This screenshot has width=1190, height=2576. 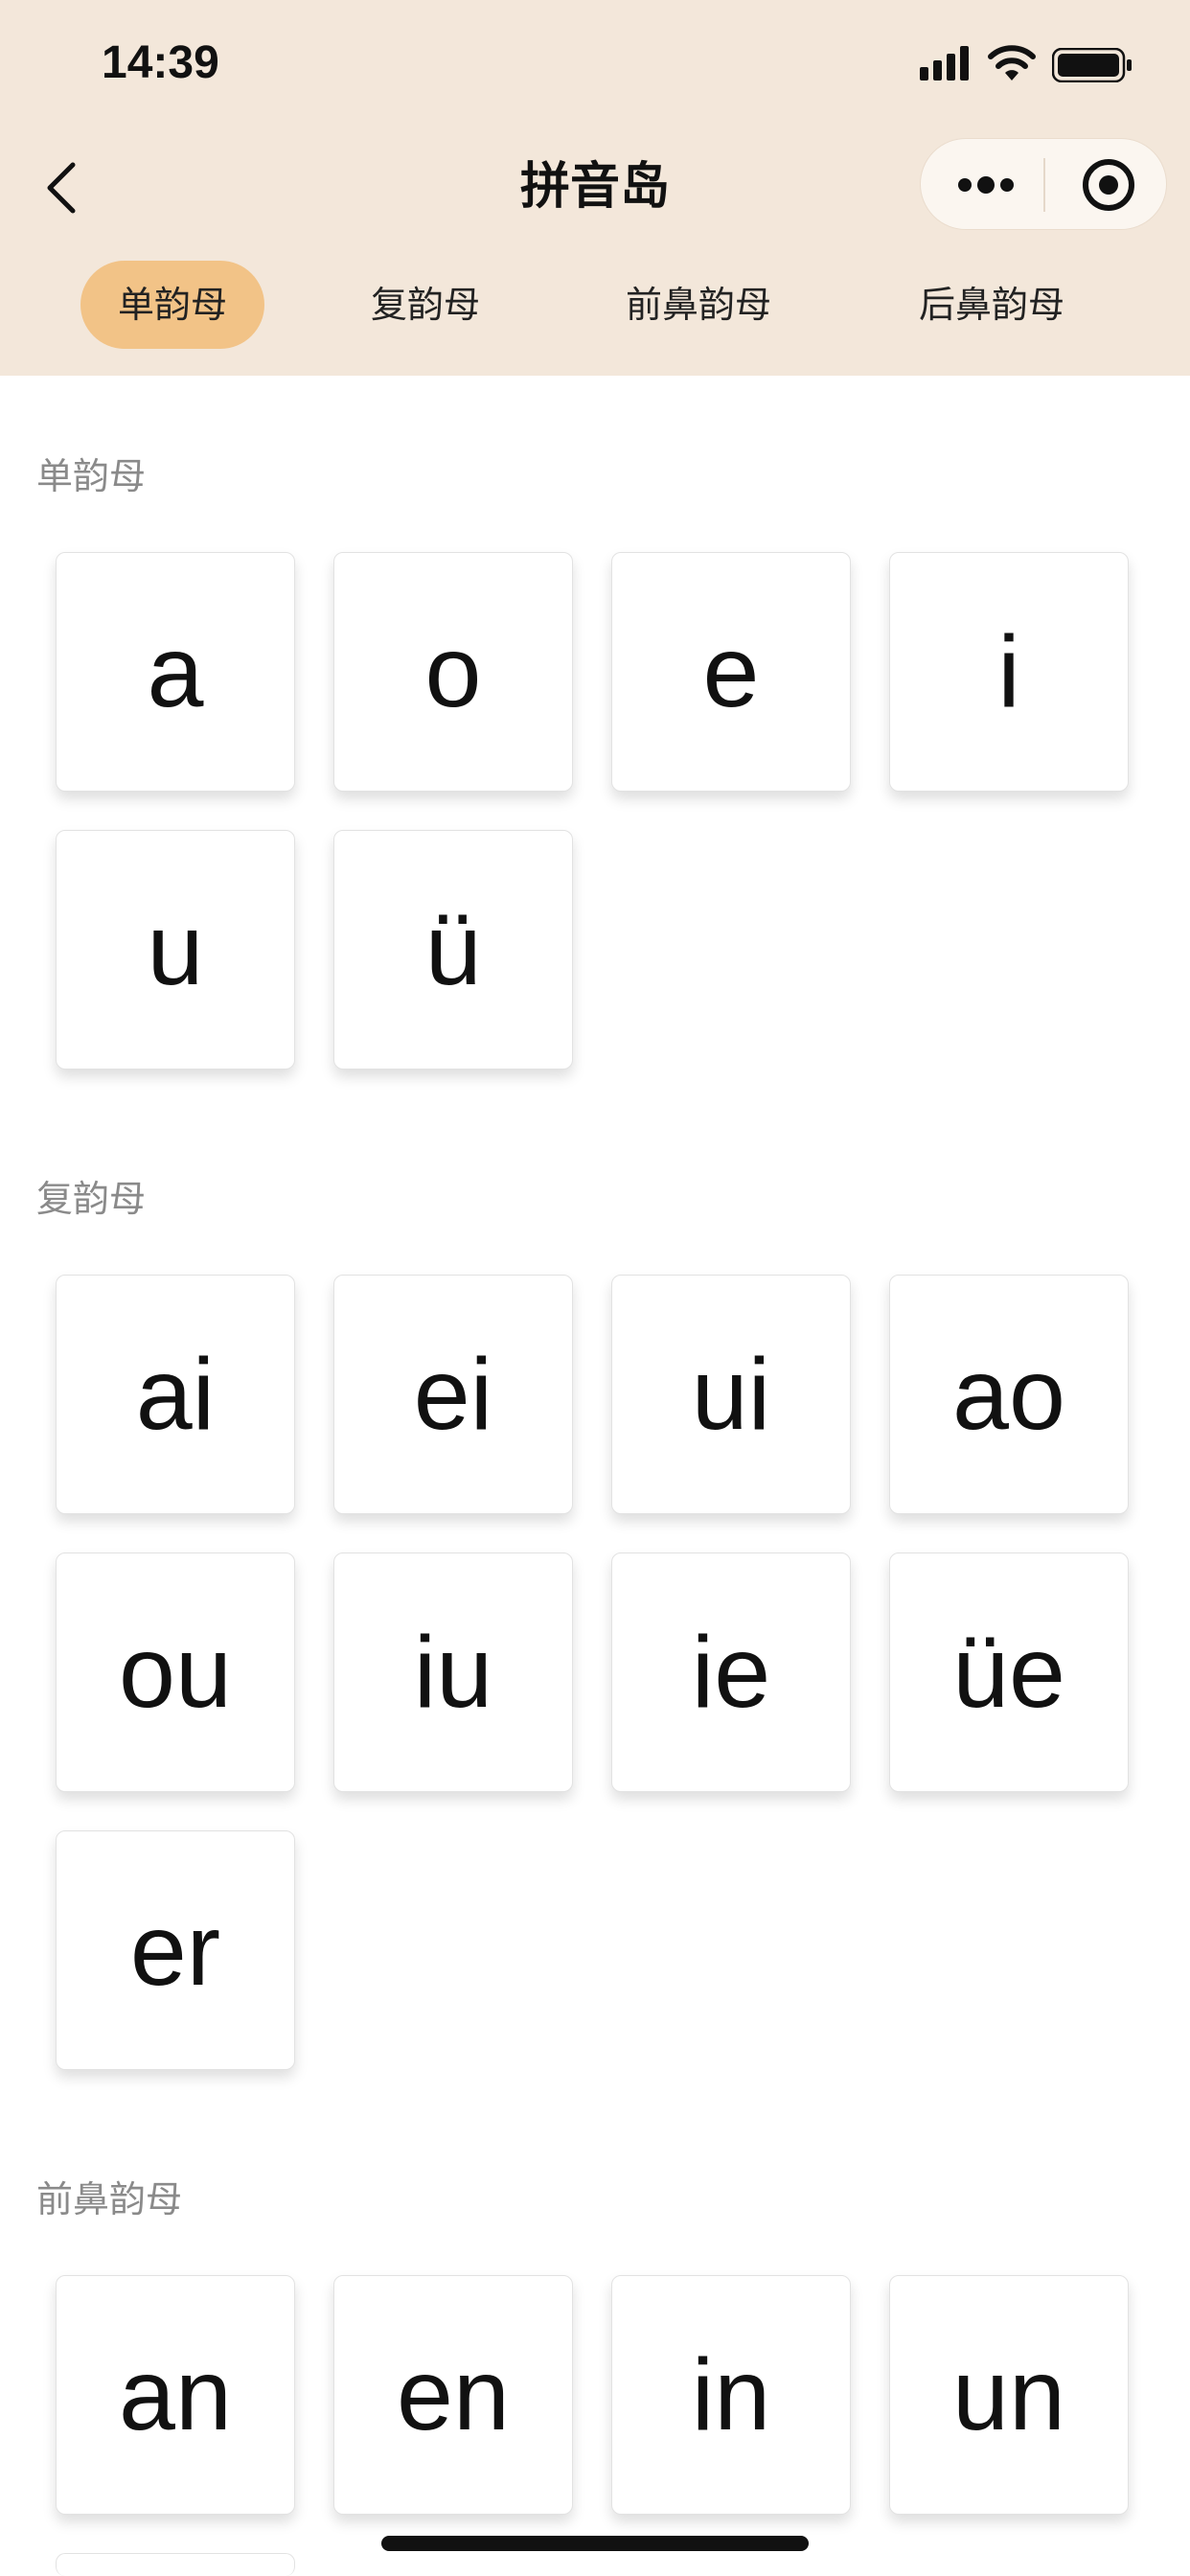 I want to click on more-icon, so click(x=986, y=185).